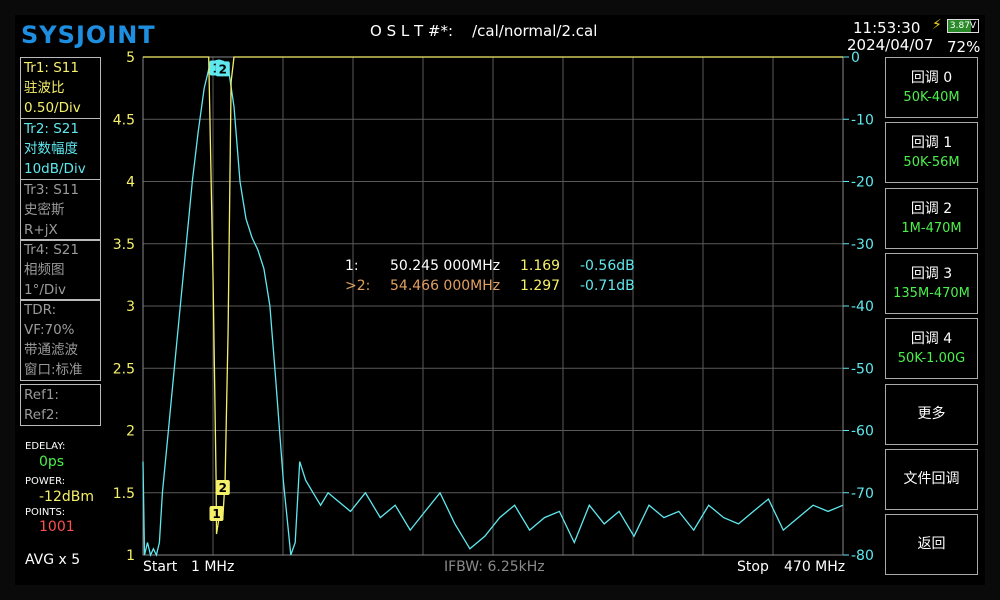  What do you see at coordinates (124, 245) in the screenshot?
I see `left-axis-tick-label: 3.5` at bounding box center [124, 245].